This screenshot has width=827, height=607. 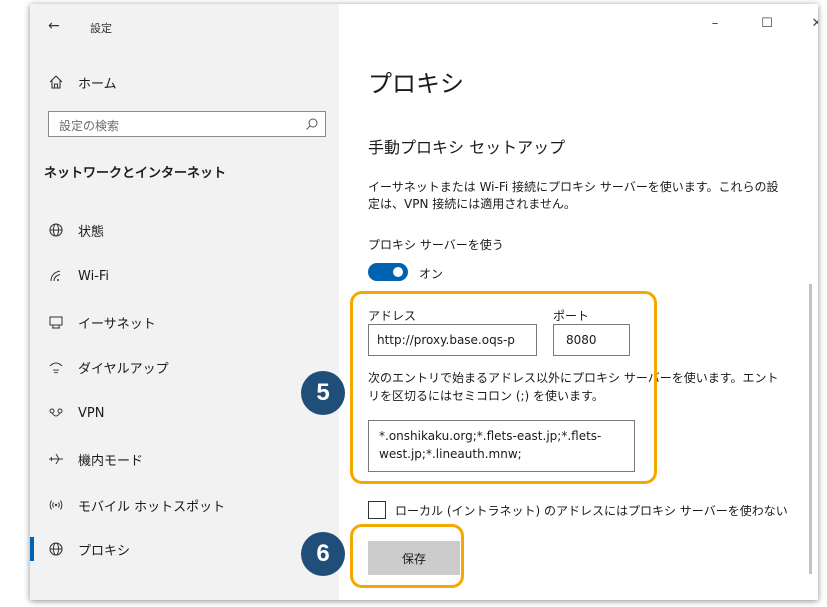 What do you see at coordinates (91, 413) in the screenshot?
I see `sidebar-item-label: VPN` at bounding box center [91, 413].